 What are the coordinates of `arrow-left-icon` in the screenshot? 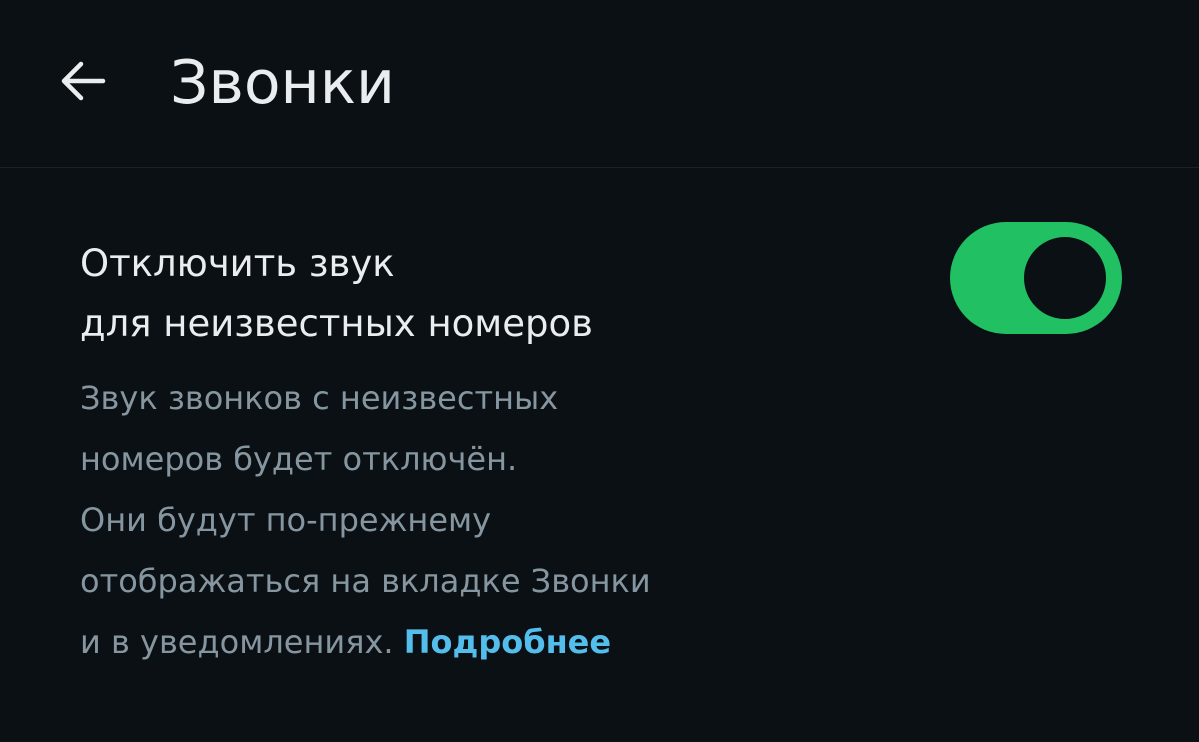 It's located at (83, 81).